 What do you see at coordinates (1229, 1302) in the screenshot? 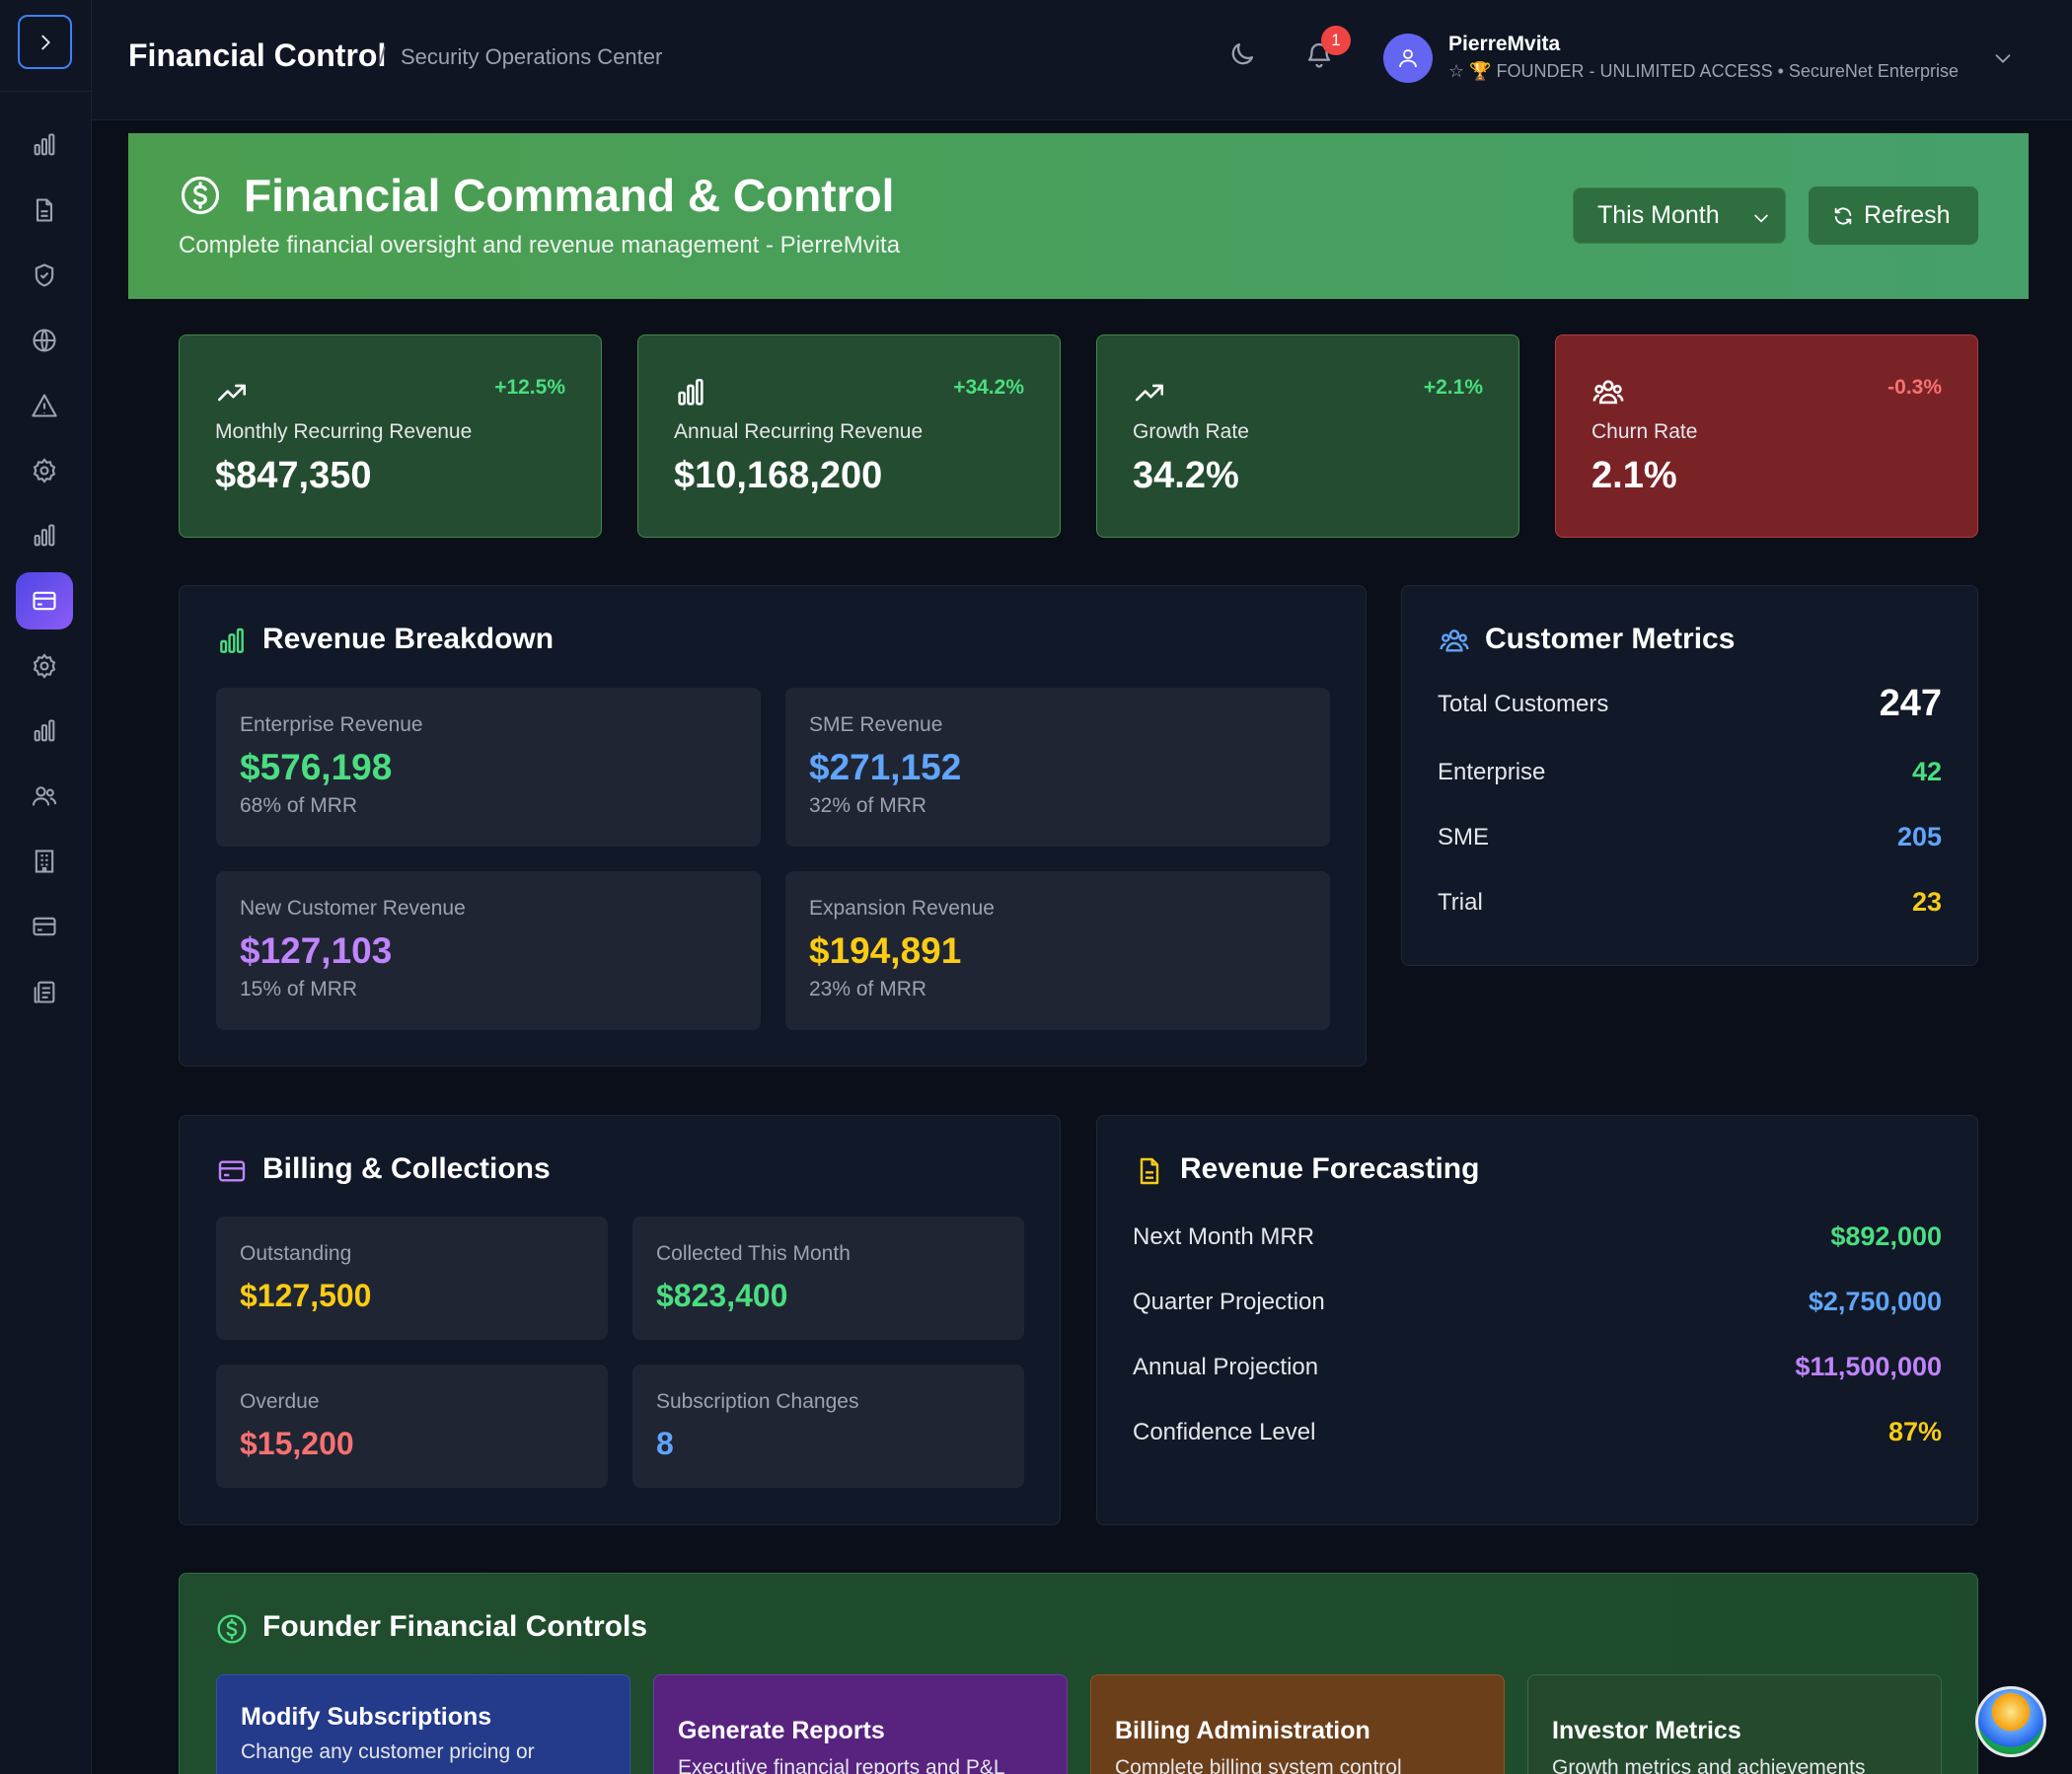
I see `metric-label: Quarter Projection` at bounding box center [1229, 1302].